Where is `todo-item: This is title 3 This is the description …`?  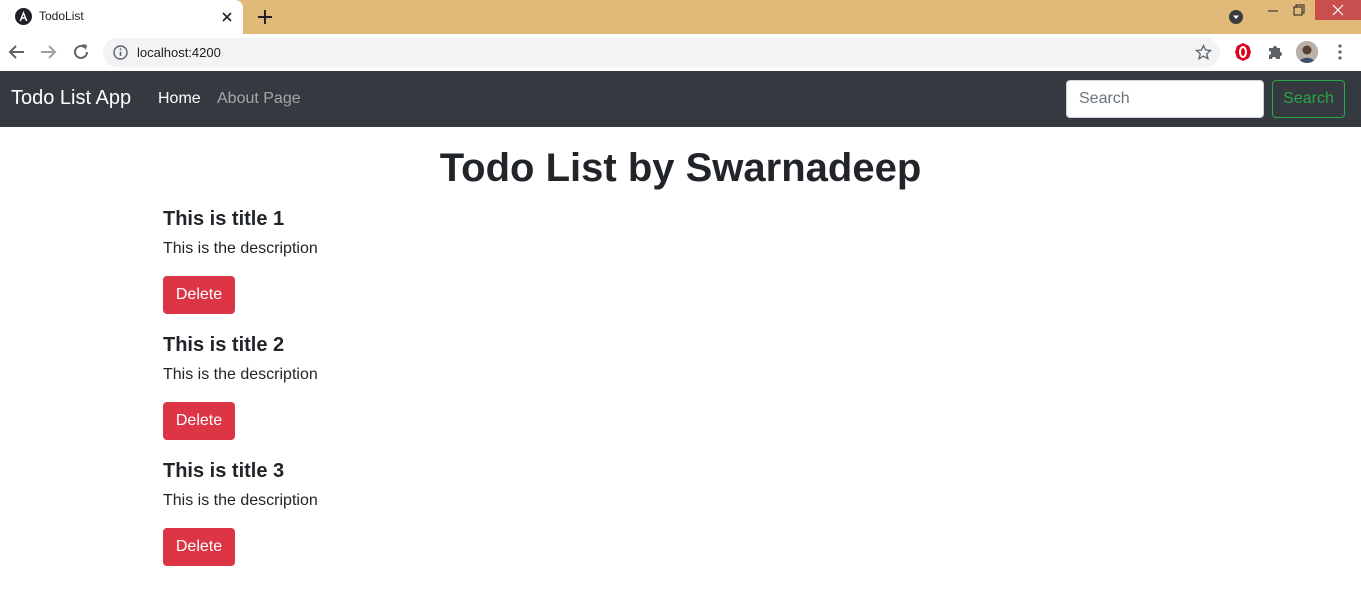
todo-item: This is title 3 This is the description … is located at coordinates (240, 513).